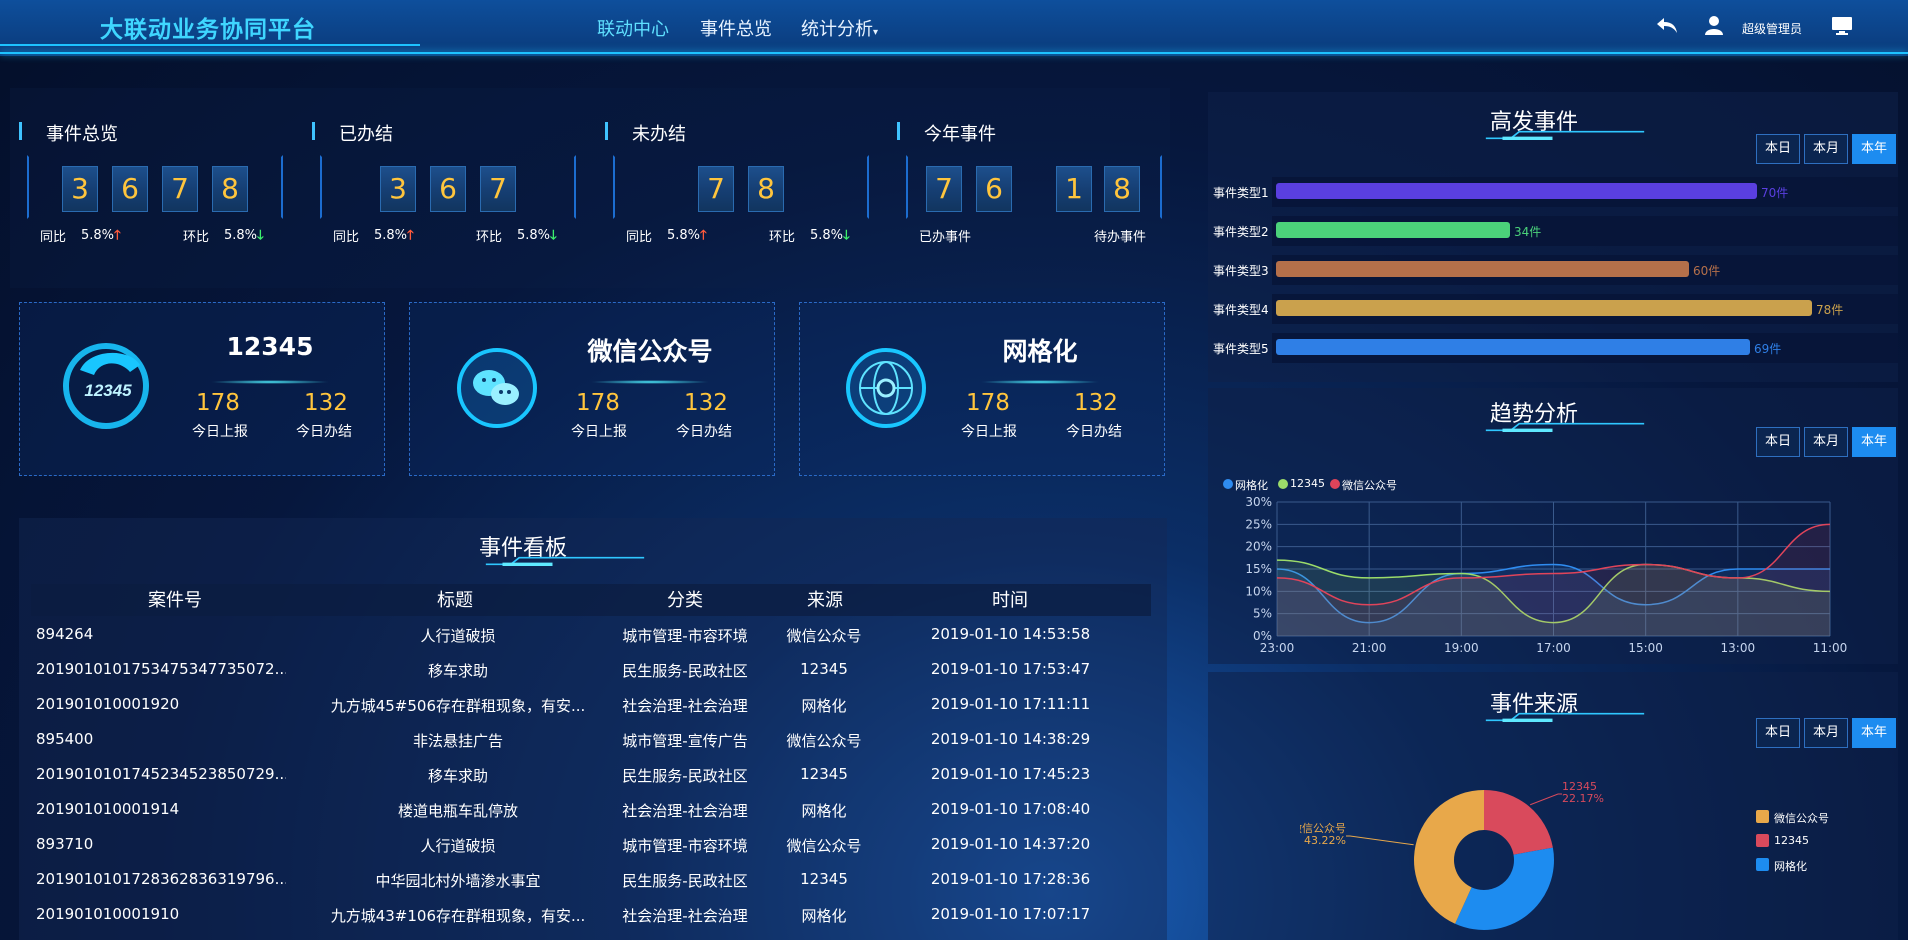 The height and width of the screenshot is (940, 1908). Describe the element at coordinates (1010, 774) in the screenshot. I see `cell-time: 2019-01-10 17:45:23` at that location.